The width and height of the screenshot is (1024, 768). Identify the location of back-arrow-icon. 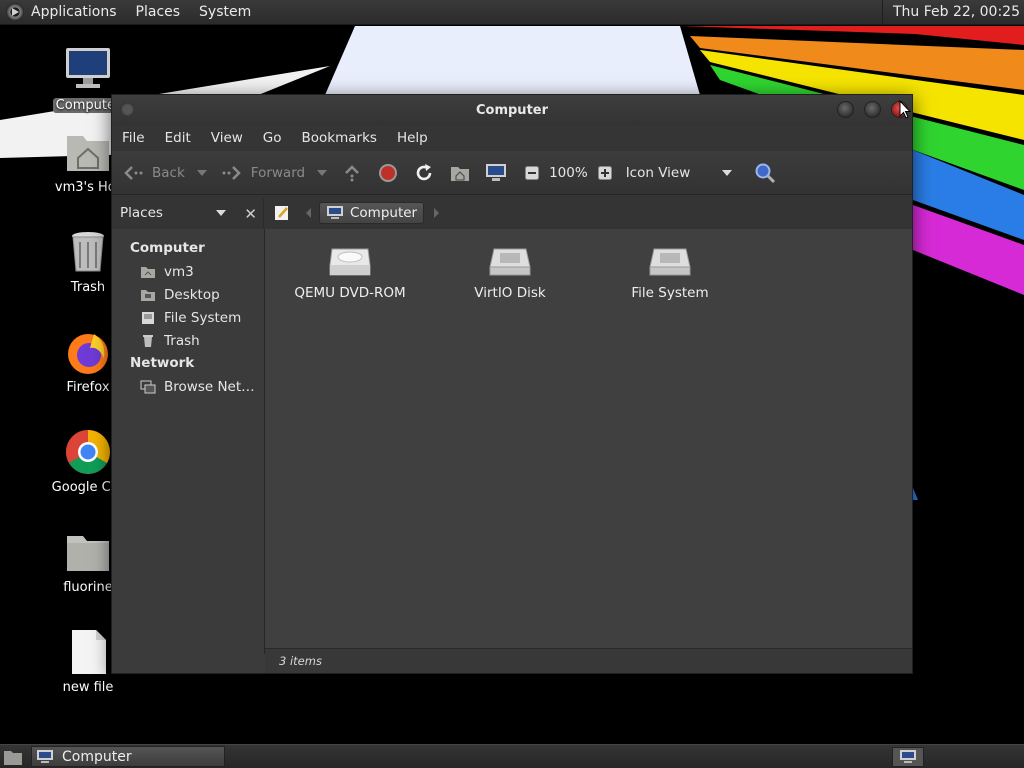
(133, 173).